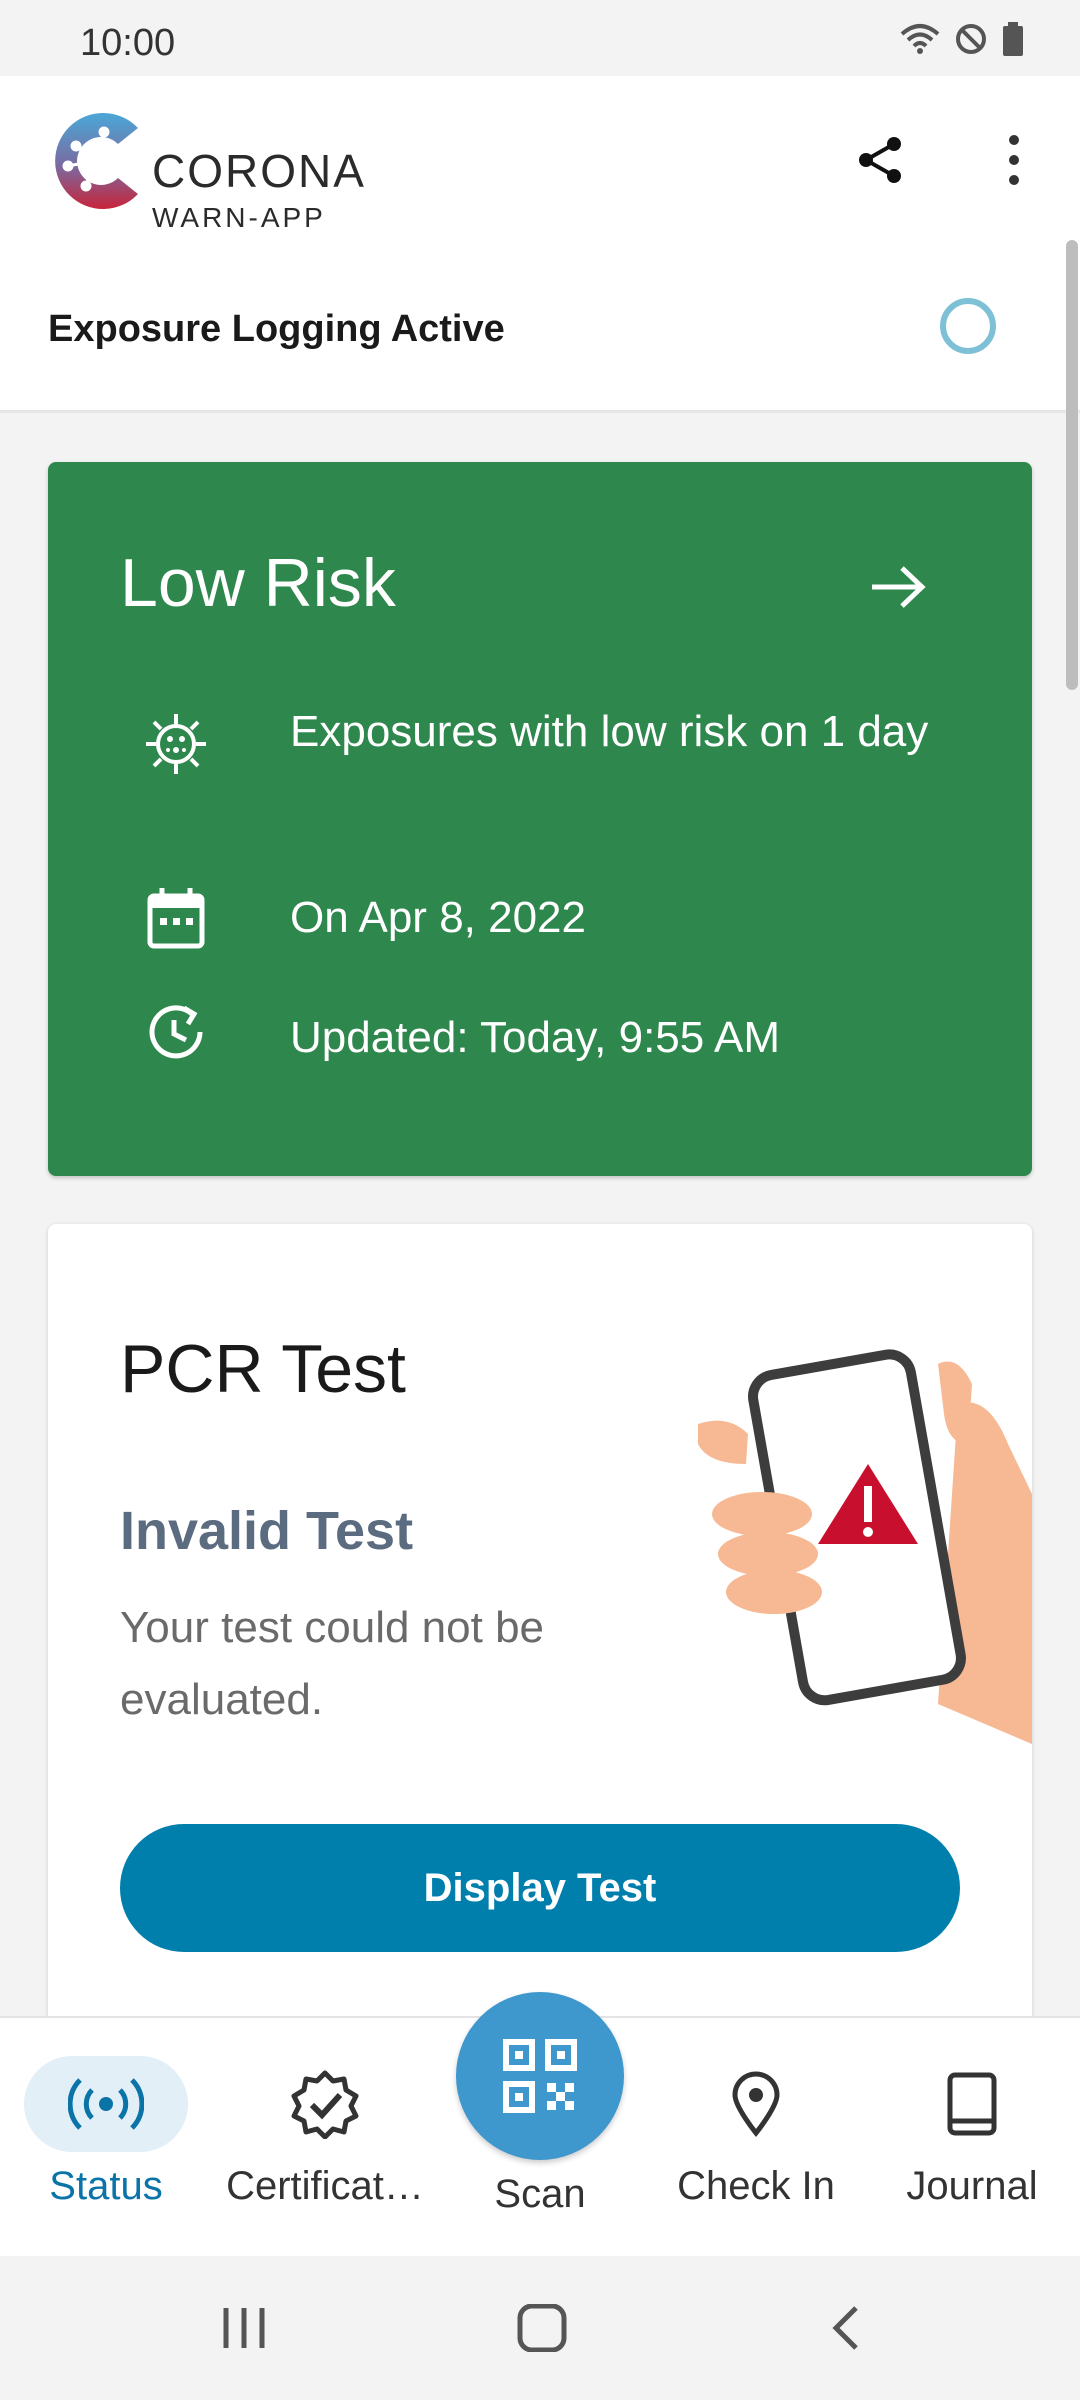 This screenshot has width=1080, height=2400. Describe the element at coordinates (540, 1888) in the screenshot. I see `display-test-button: Display Test` at that location.